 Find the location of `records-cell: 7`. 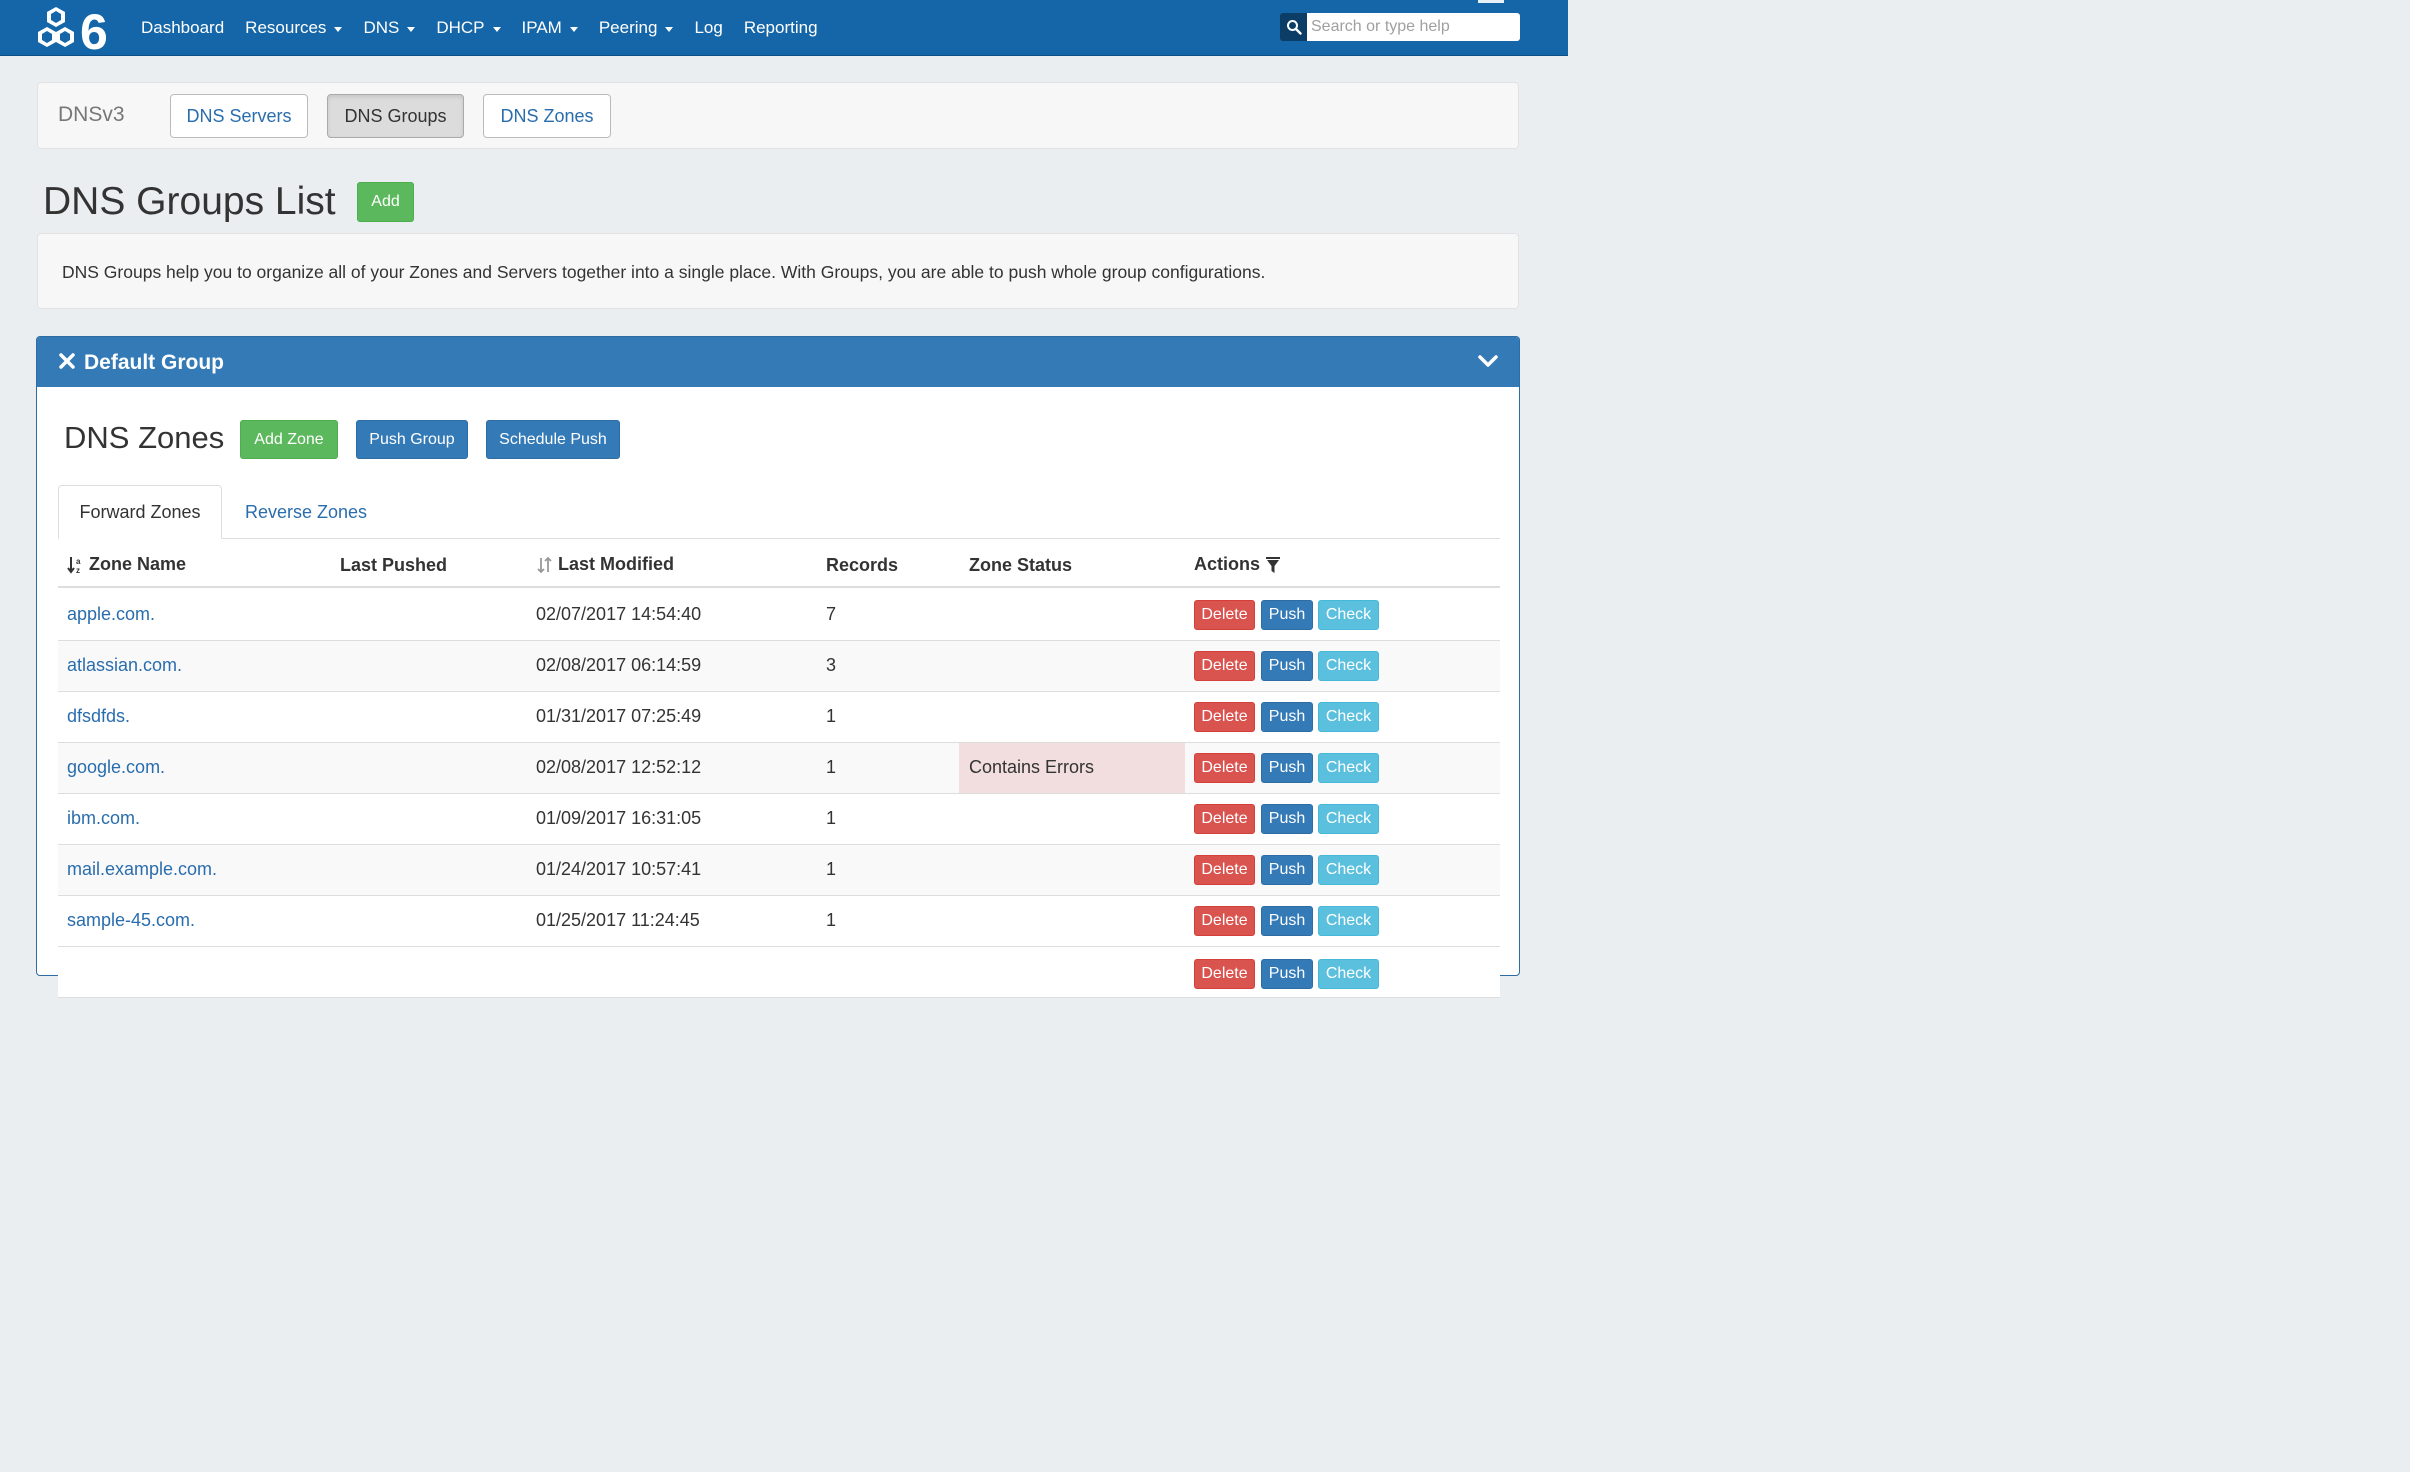

records-cell: 7 is located at coordinates (831, 614).